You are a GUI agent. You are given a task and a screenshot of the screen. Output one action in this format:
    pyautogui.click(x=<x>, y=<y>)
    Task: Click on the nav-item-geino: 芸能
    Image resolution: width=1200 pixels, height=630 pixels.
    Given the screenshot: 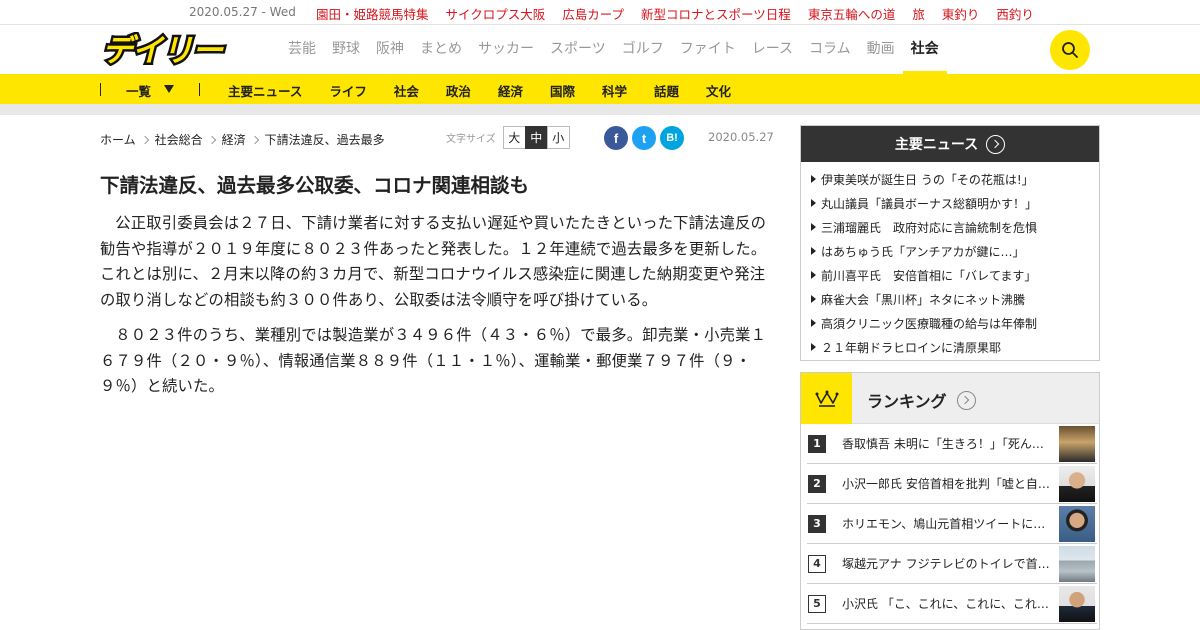 What is the action you would take?
    pyautogui.click(x=302, y=49)
    